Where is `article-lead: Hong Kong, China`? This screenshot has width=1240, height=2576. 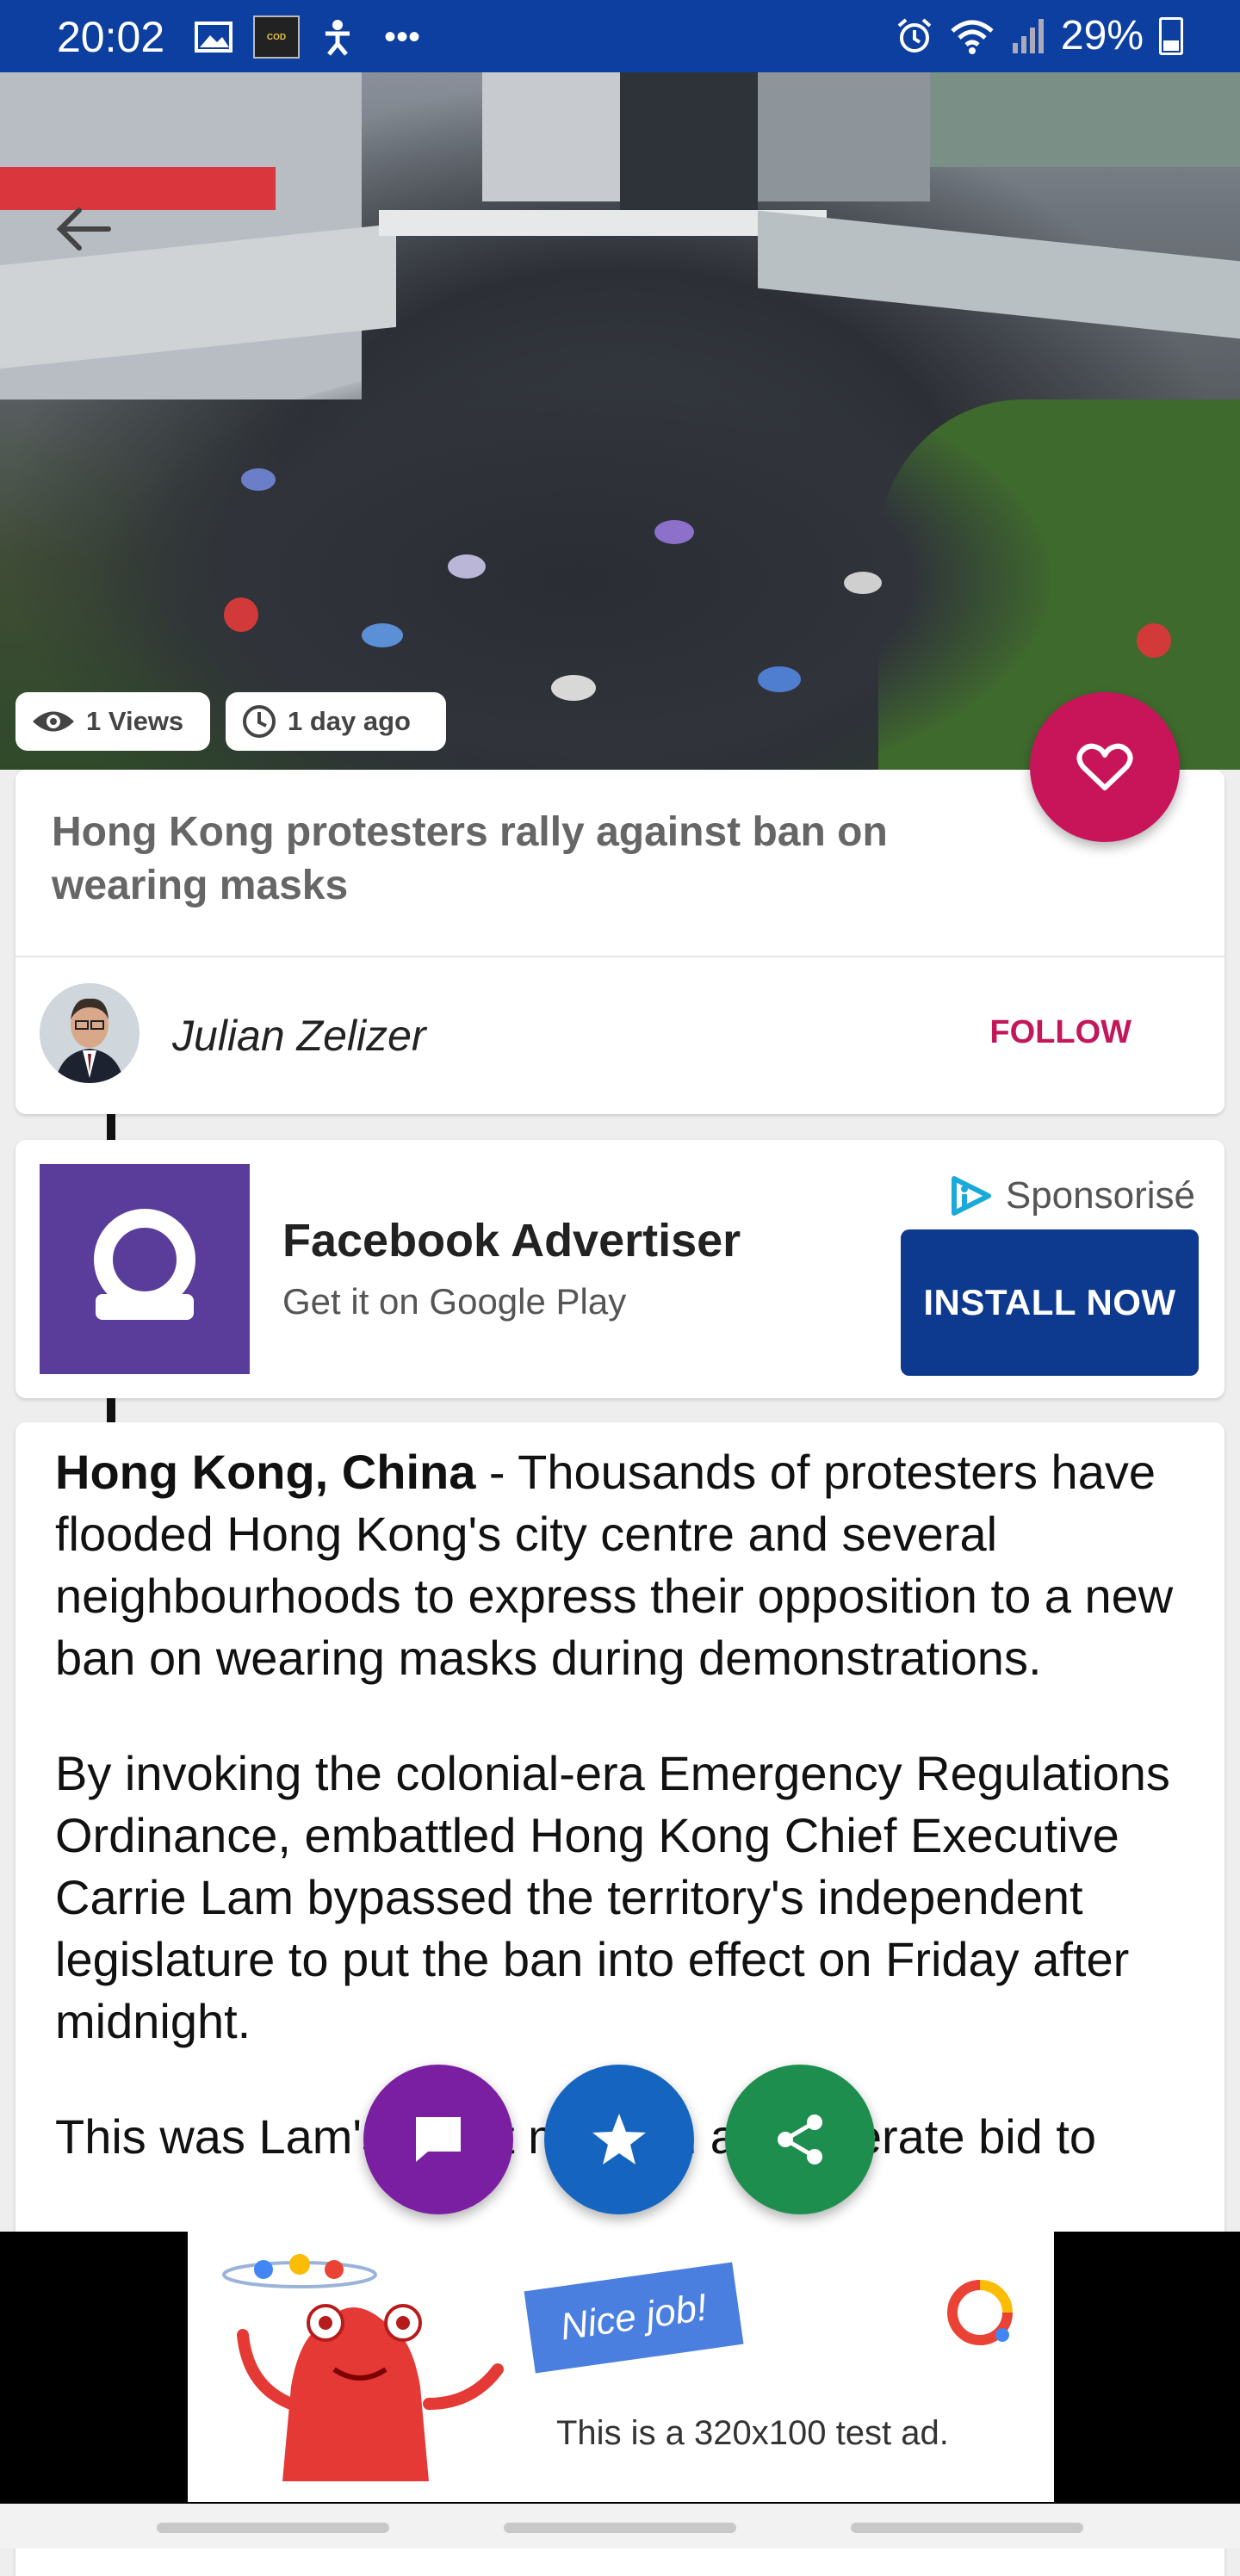 article-lead: Hong Kong, China is located at coordinates (266, 1472).